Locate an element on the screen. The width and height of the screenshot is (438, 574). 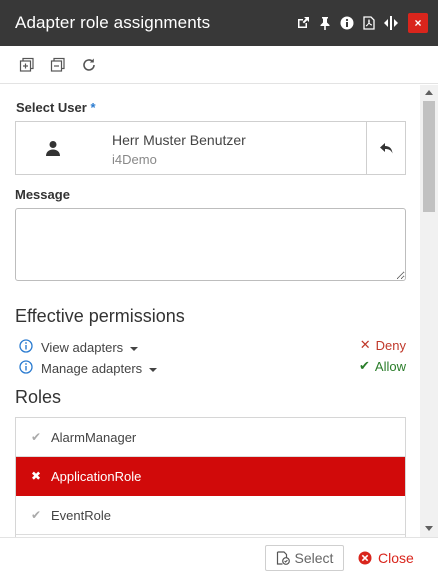
role-label: ApplicationRole is located at coordinates (96, 476).